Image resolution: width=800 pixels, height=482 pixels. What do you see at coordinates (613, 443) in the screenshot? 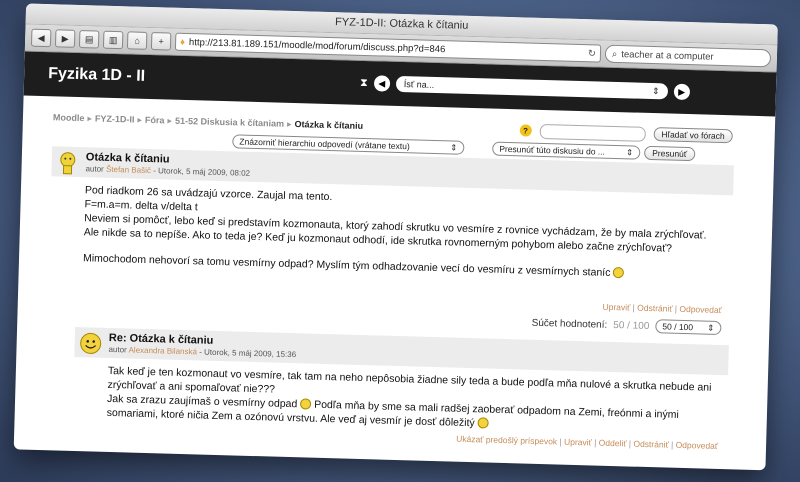
I see `split-link: Oddeliť` at bounding box center [613, 443].